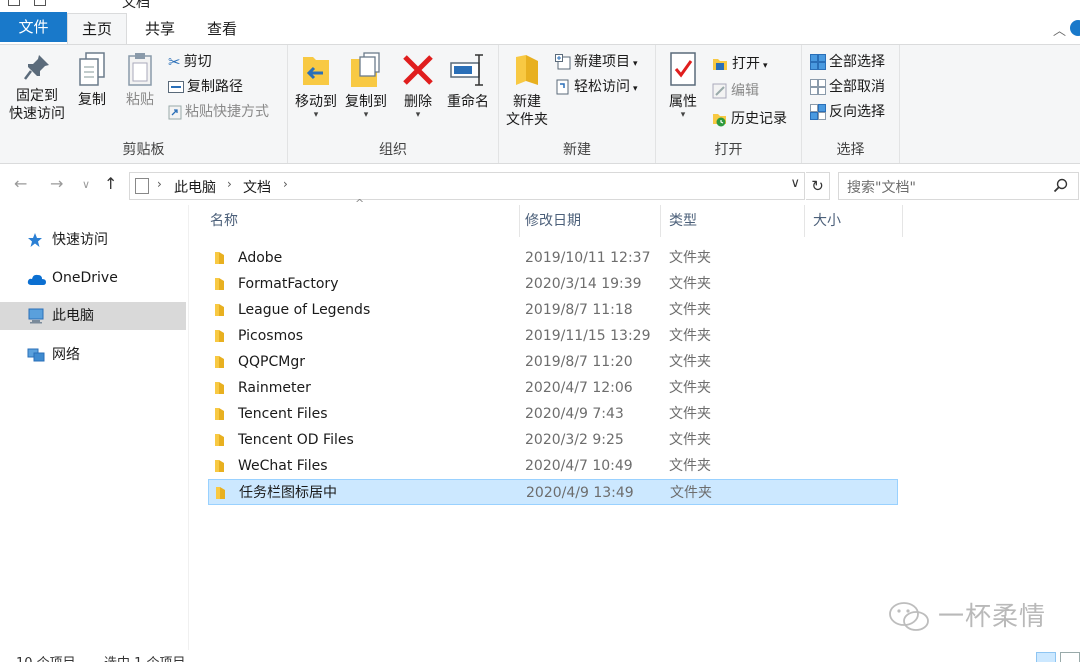 The height and width of the screenshot is (662, 1080). I want to click on file-date: 2019/10/11 12:37, so click(588, 258).